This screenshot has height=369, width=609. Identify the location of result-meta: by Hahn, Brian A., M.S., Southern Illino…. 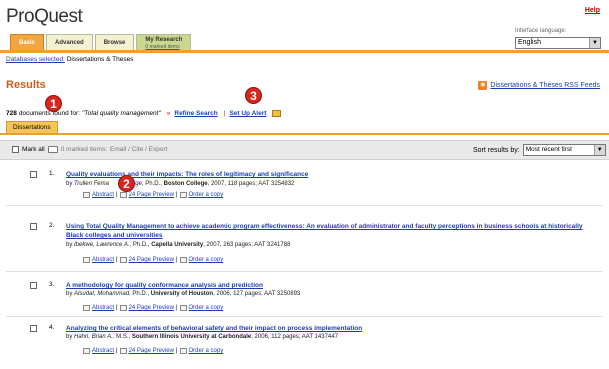
(202, 337).